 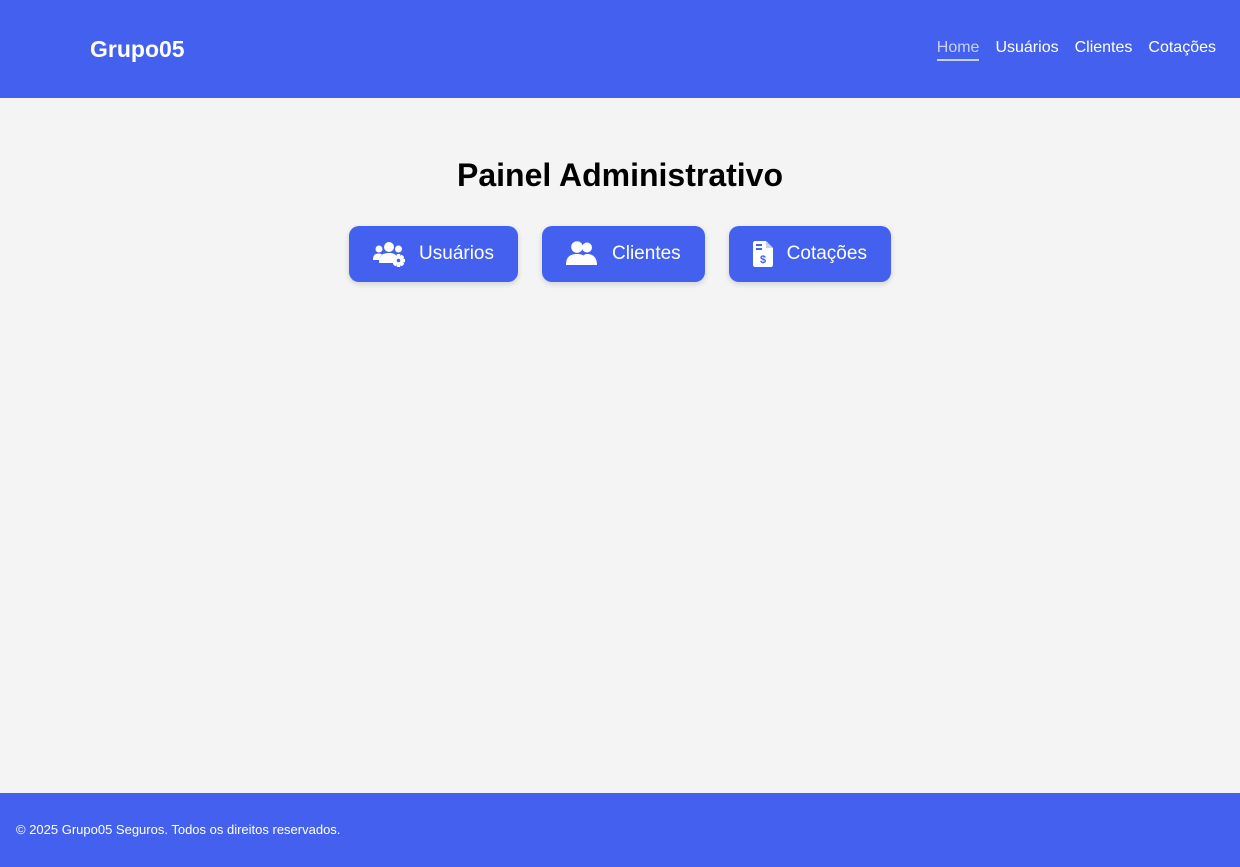 I want to click on usuarios-button-label: Usuários, so click(x=457, y=253).